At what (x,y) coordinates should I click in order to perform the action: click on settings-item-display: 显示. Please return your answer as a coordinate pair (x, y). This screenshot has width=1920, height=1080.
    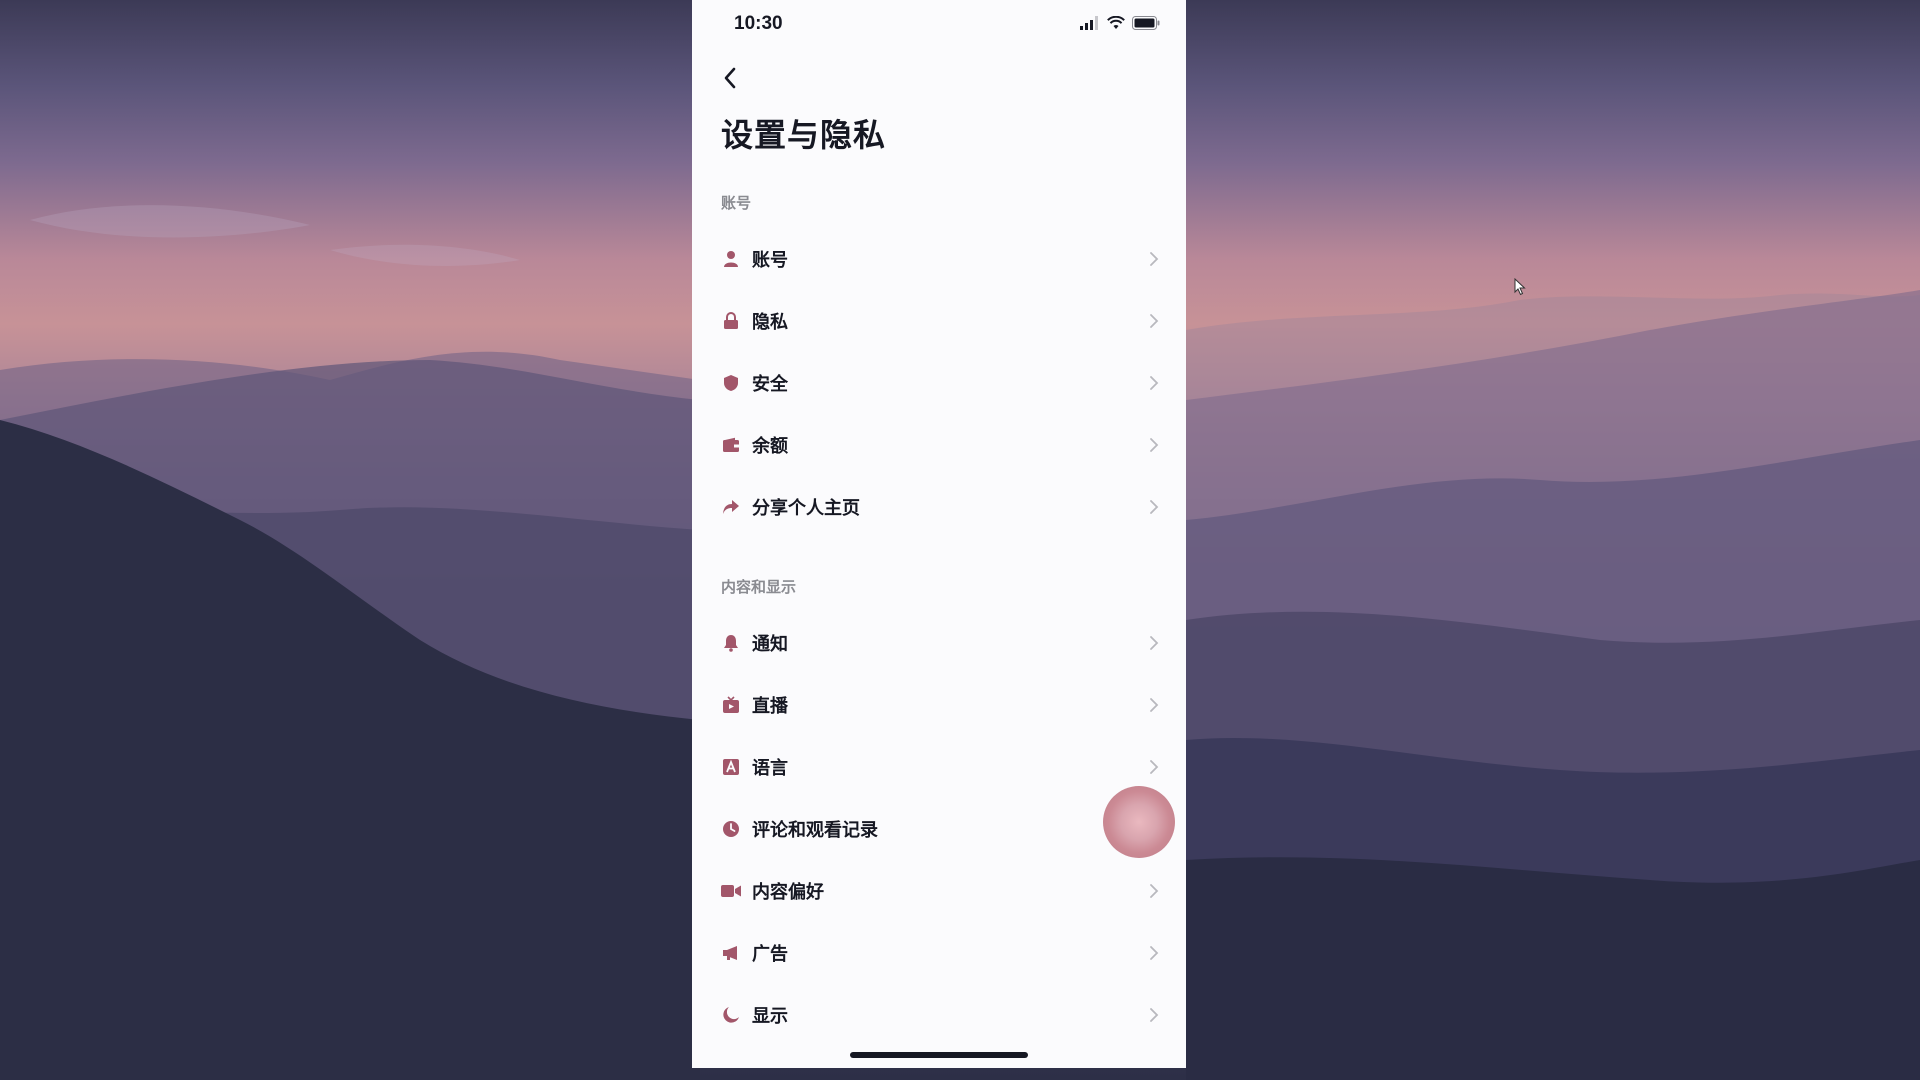
    Looking at the image, I should click on (939, 1015).